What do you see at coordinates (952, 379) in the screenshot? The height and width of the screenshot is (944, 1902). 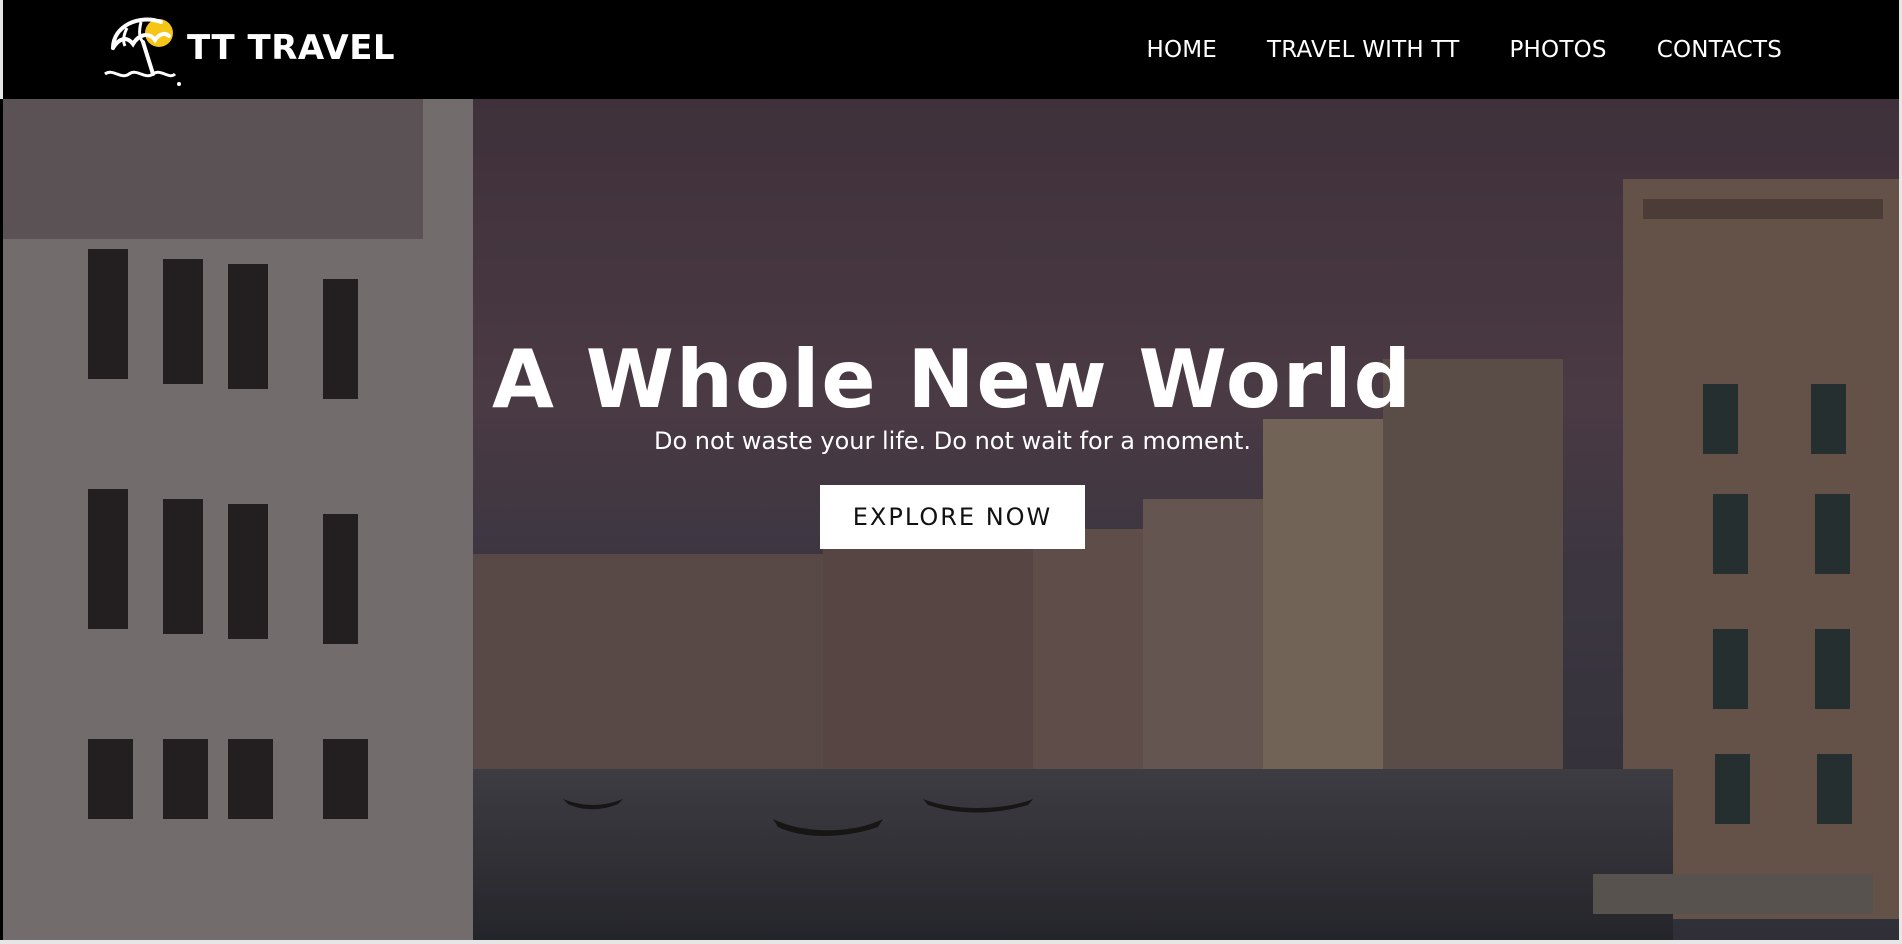 I see `hero-title: A Whole New World` at bounding box center [952, 379].